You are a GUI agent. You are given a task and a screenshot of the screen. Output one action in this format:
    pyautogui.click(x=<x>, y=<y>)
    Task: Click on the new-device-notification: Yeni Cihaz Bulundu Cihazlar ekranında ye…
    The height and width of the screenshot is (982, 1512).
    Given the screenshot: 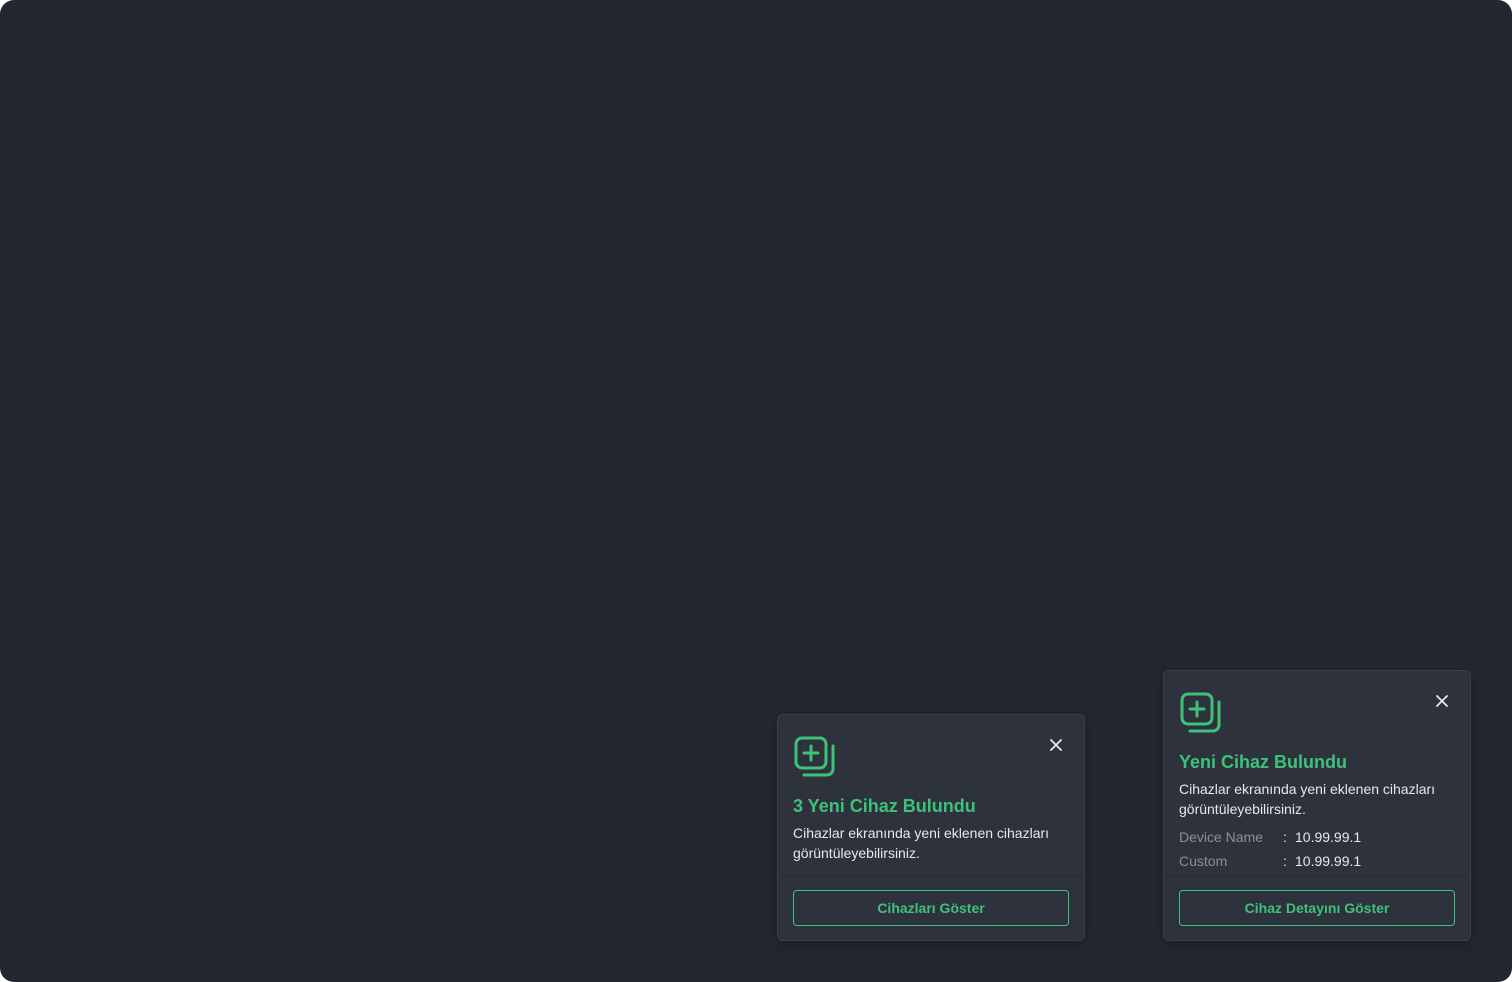 What is the action you would take?
    pyautogui.click(x=1317, y=805)
    